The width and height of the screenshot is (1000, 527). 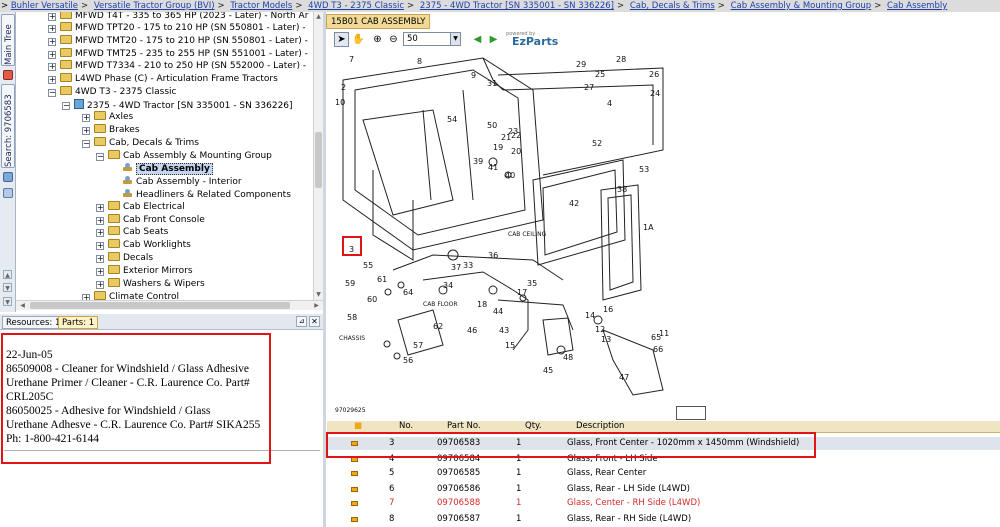 What do you see at coordinates (377, 39) in the screenshot?
I see `zoom-in-icon: ⊕` at bounding box center [377, 39].